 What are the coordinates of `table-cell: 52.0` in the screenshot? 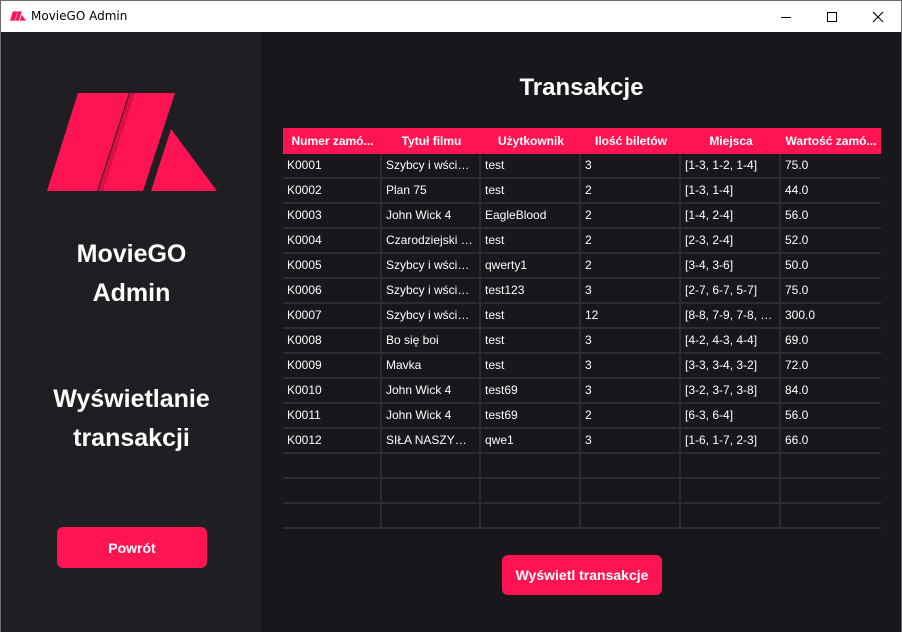 It's located at (797, 240).